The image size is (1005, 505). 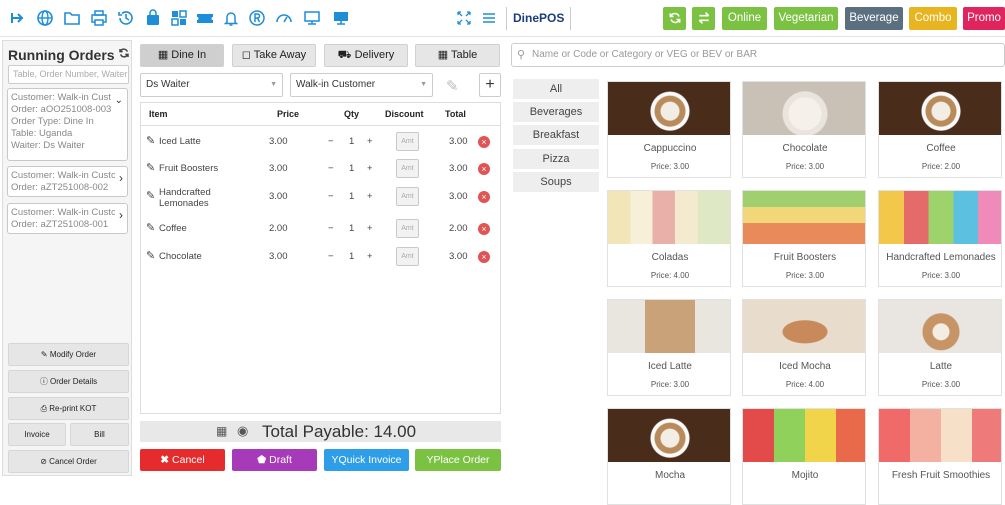 I want to click on product-card-coffee: Coffee Price: 2.00, so click(x=940, y=129).